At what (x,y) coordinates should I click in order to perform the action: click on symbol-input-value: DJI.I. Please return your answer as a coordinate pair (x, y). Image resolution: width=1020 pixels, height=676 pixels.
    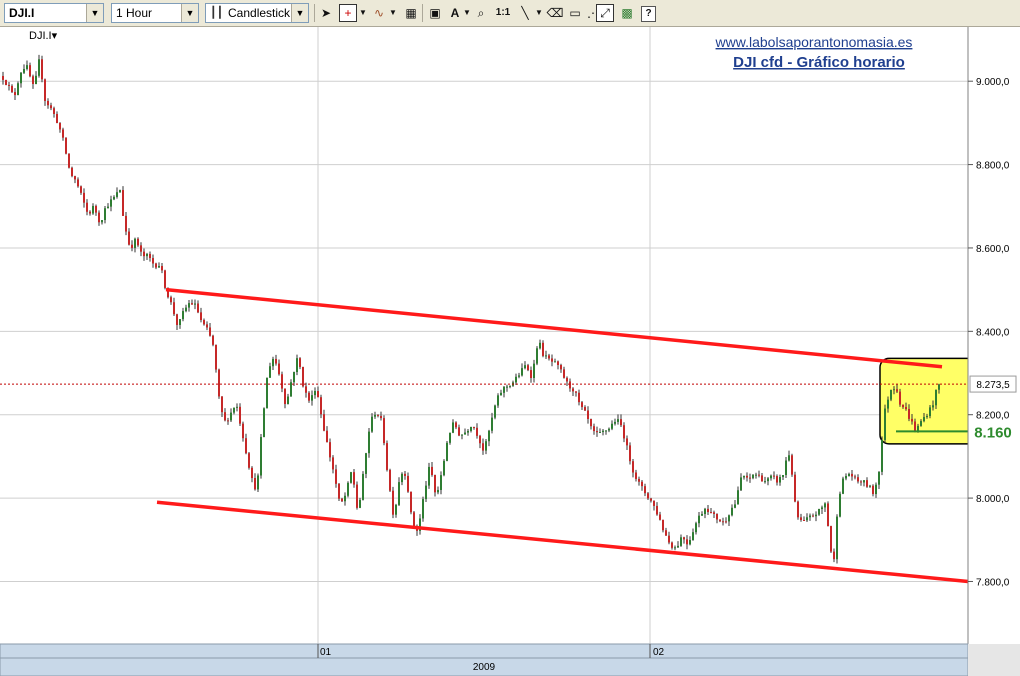
    Looking at the image, I should click on (22, 13).